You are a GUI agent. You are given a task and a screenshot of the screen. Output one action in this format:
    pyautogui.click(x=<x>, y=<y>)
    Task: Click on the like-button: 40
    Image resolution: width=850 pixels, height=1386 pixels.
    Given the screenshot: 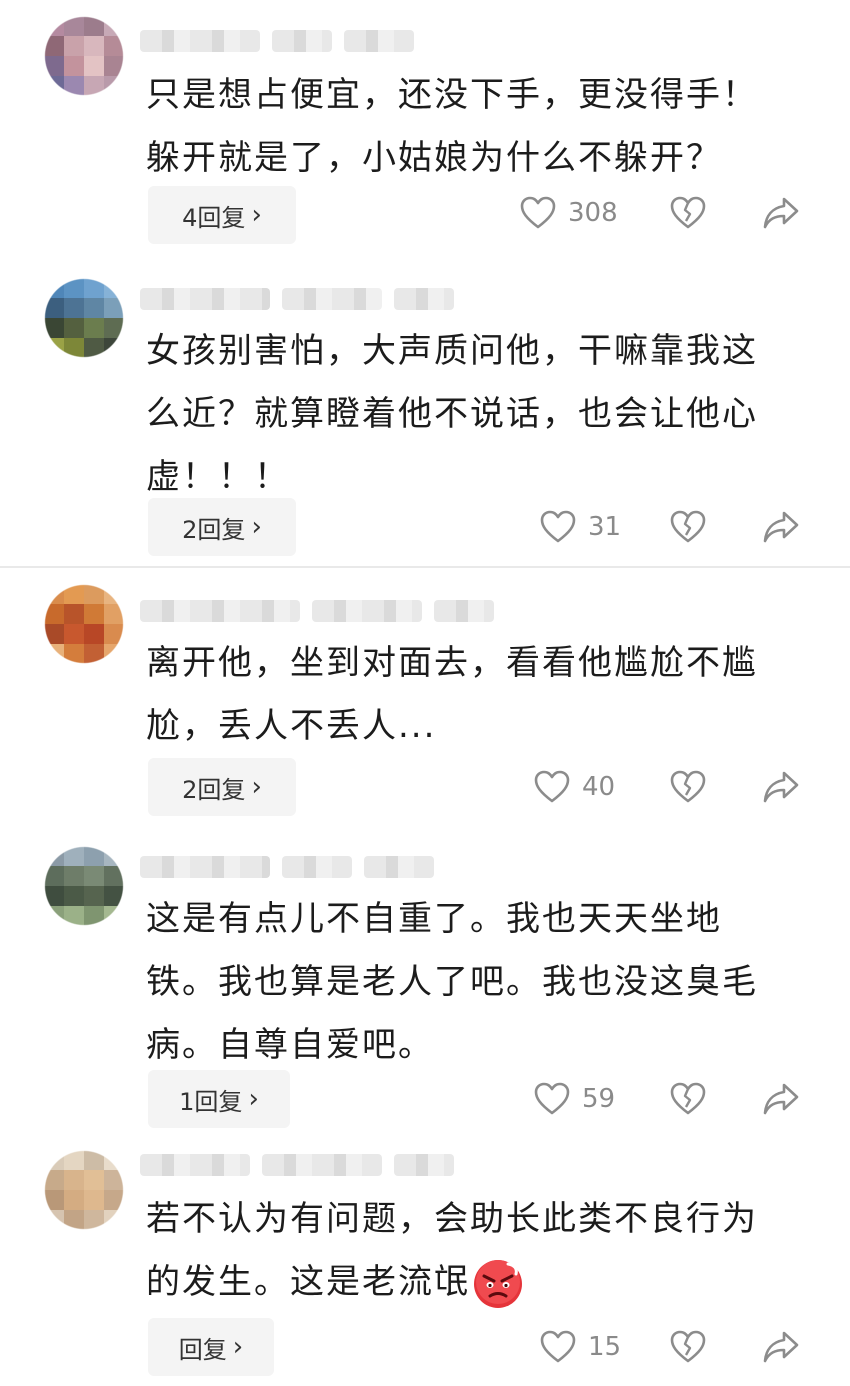 What is the action you would take?
    pyautogui.click(x=574, y=787)
    